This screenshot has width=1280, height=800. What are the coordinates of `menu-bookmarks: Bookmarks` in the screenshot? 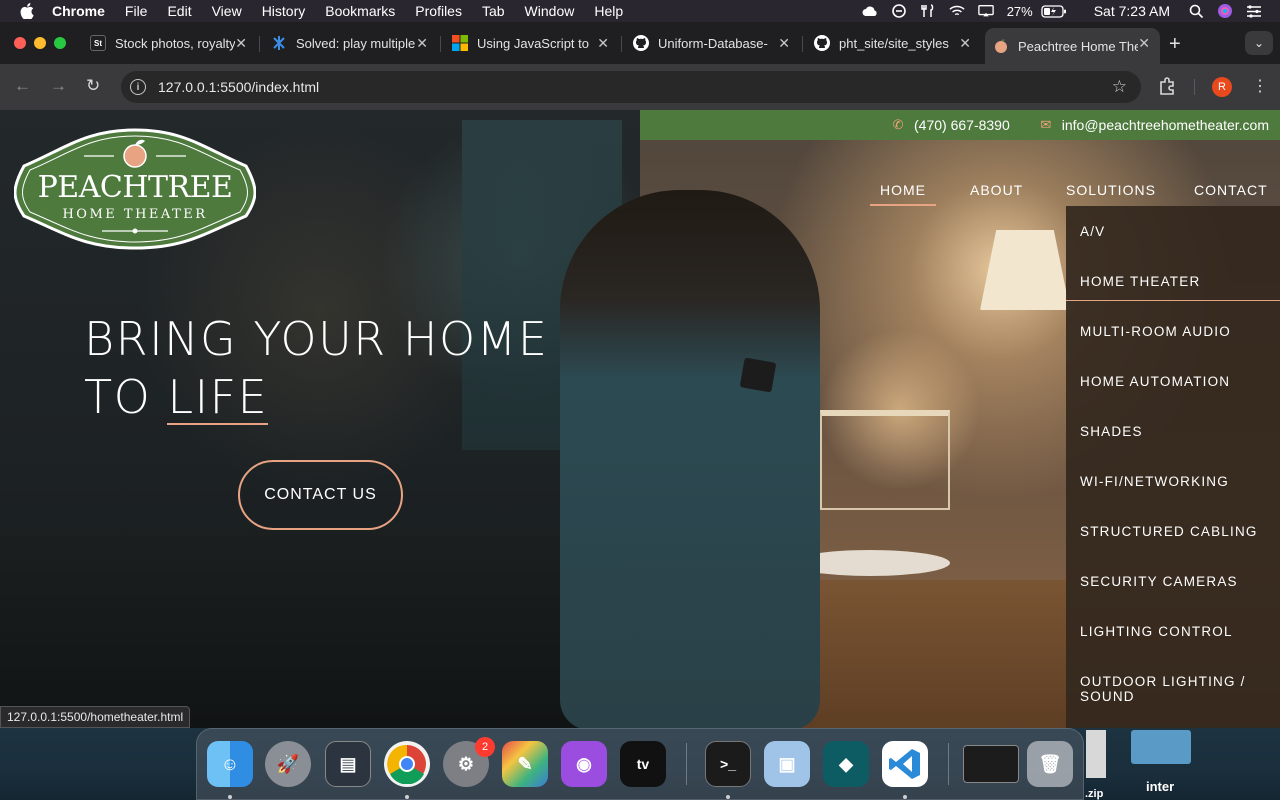 It's located at (360, 11).